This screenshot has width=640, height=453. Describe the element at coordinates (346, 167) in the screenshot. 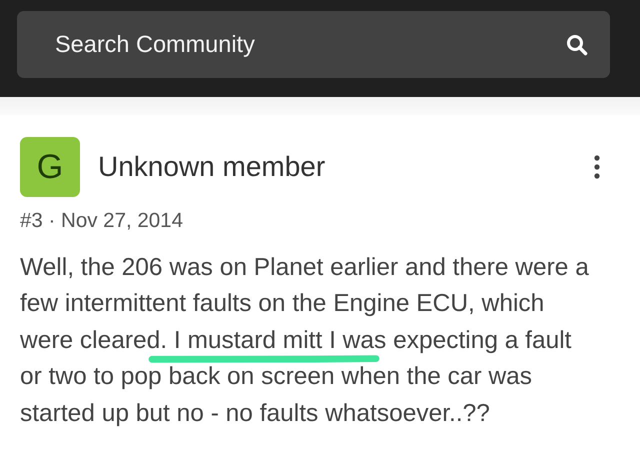

I see `author-name: Unknown member` at that location.